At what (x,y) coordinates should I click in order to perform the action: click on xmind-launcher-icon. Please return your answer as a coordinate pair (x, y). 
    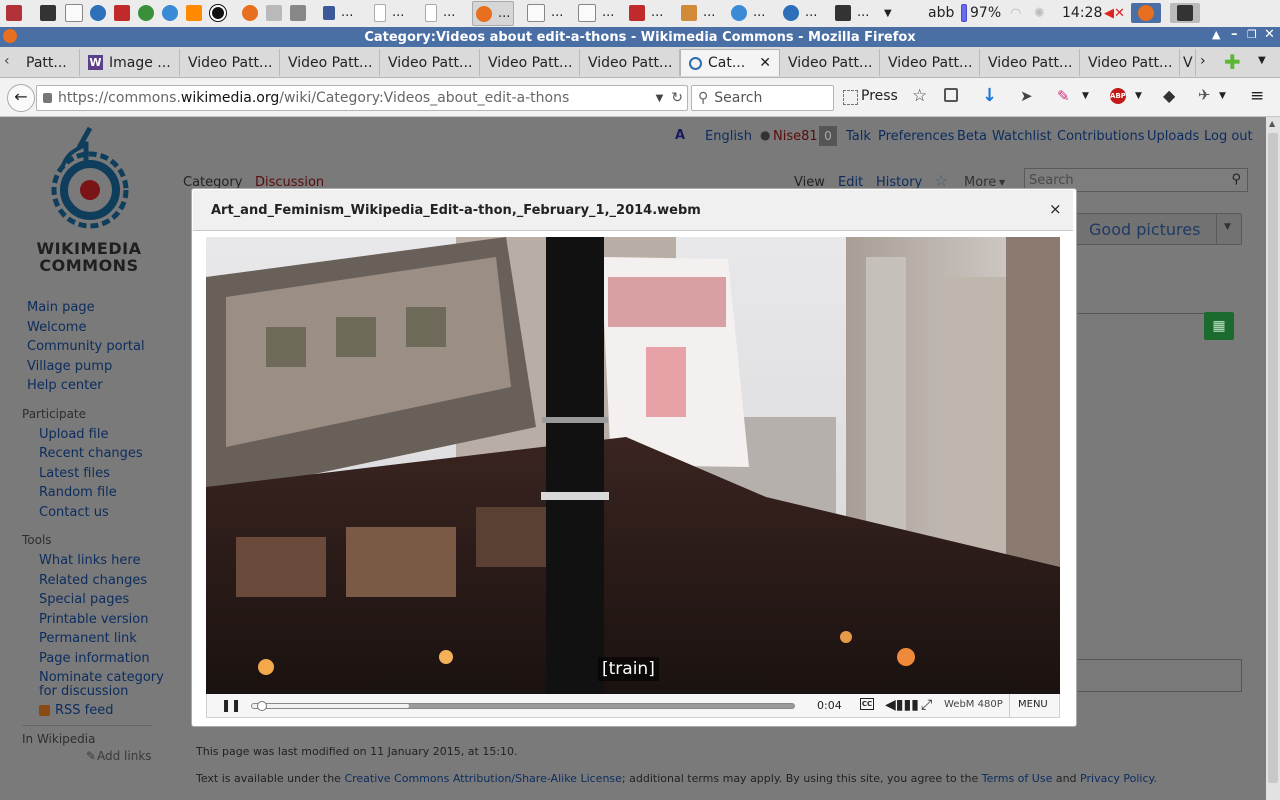
    Looking at the image, I should click on (194, 13).